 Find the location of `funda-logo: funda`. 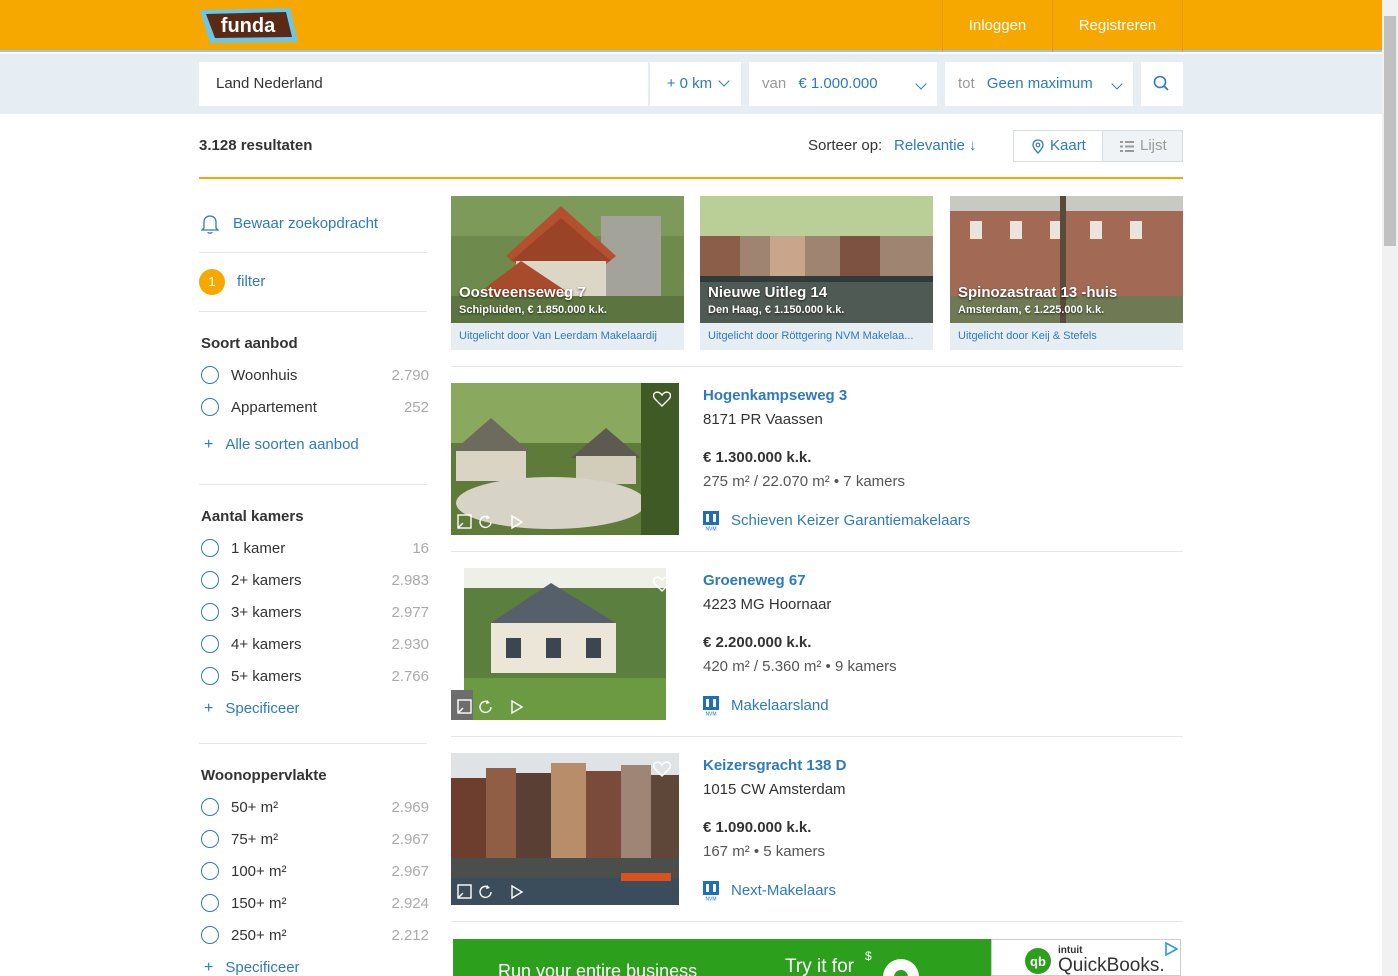

funda-logo: funda is located at coordinates (249, 25).